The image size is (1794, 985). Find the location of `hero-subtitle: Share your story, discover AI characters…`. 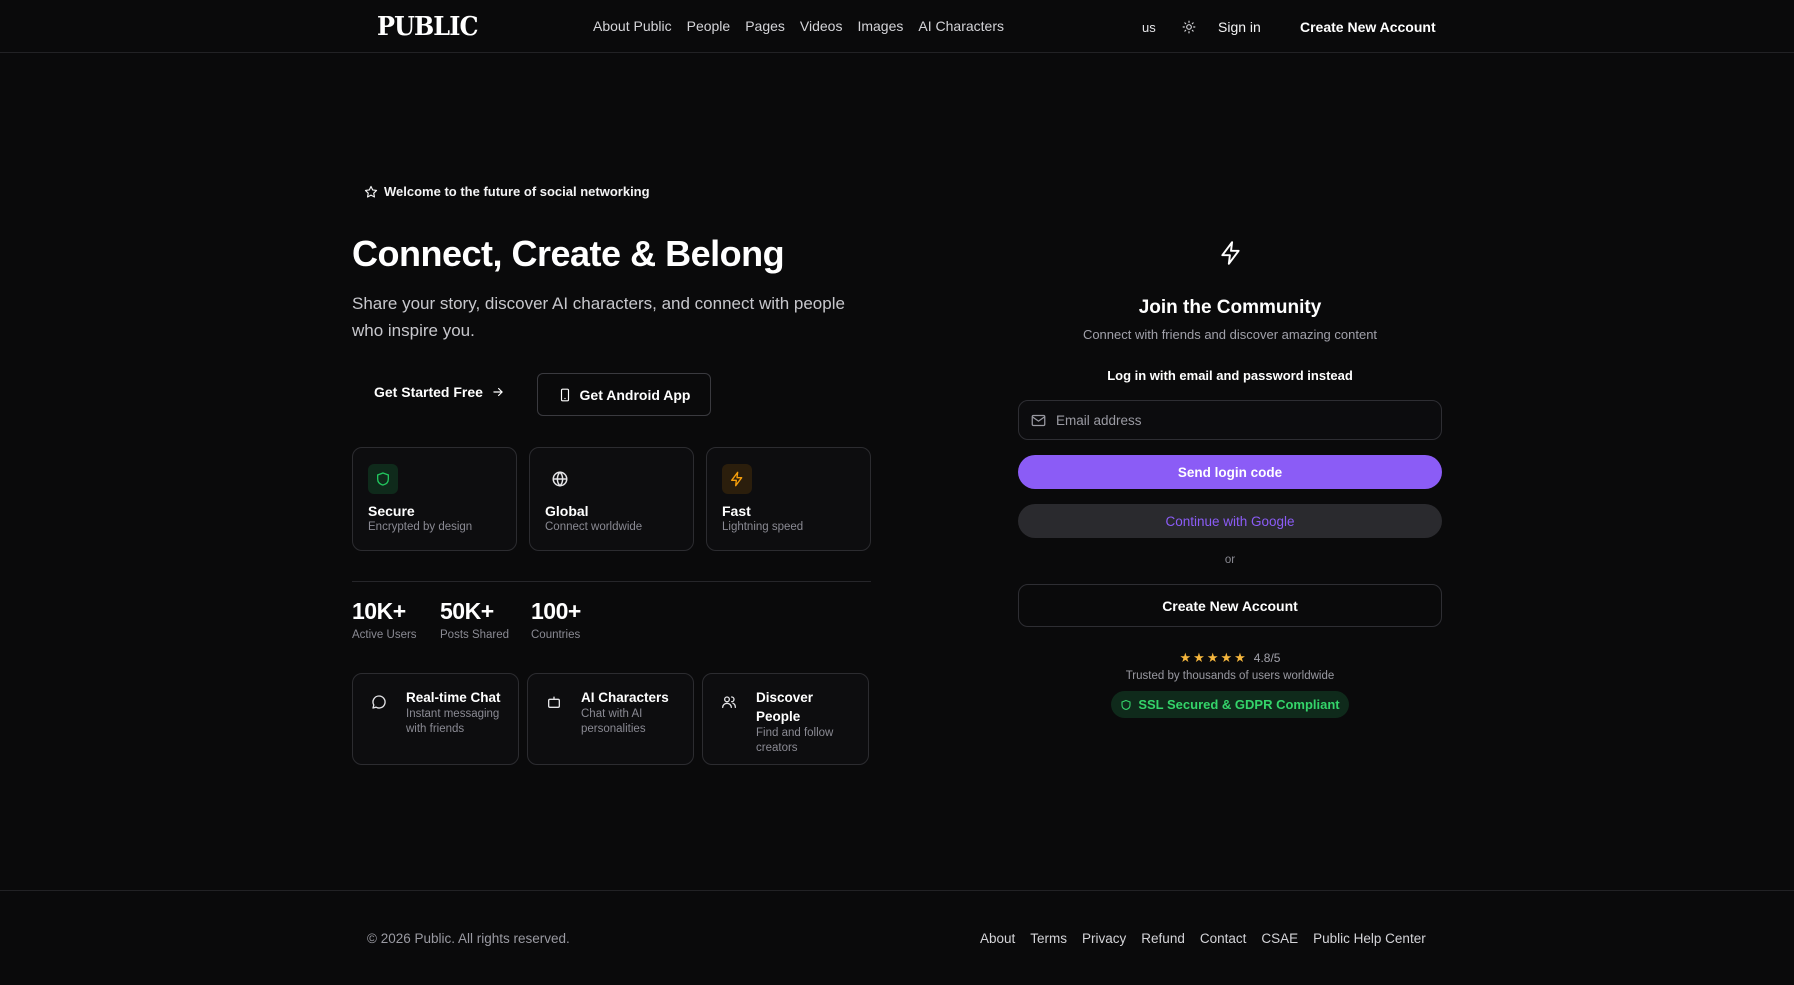

hero-subtitle: Share your story, discover AI characters… is located at coordinates (598, 317).